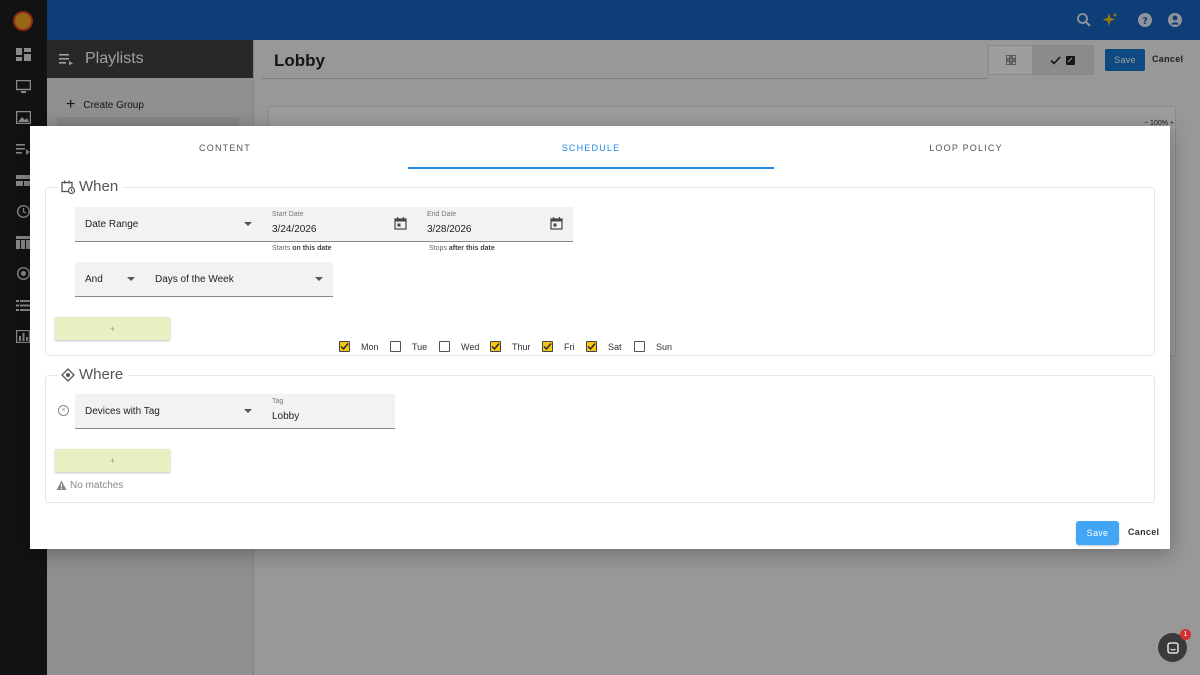 The image size is (1200, 675). I want to click on dialog-tabs: CONTENT SCHEDULE LOOP POLICY, so click(600, 147).